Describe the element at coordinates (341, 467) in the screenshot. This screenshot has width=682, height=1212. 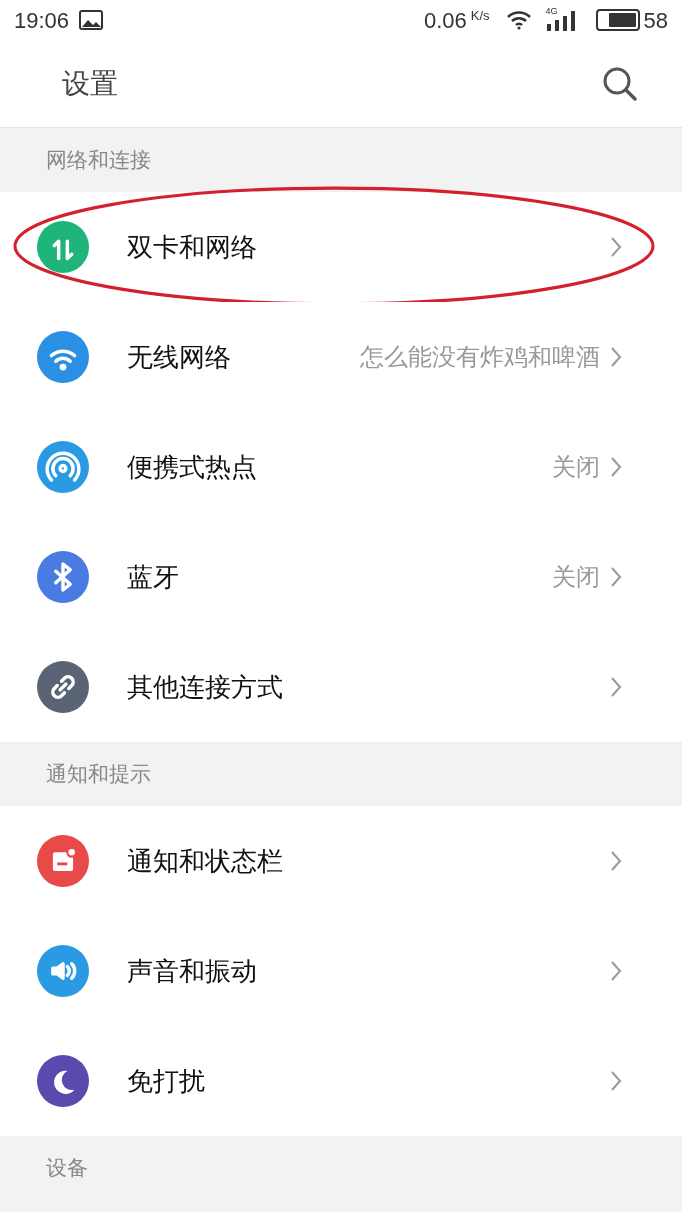
I see `settings-row: 便携式热点 关闭` at that location.